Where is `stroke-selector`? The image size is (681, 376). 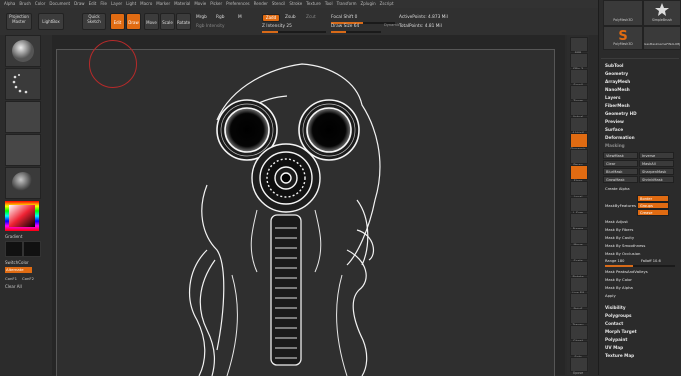
stroke-selector is located at coordinates (23, 84).